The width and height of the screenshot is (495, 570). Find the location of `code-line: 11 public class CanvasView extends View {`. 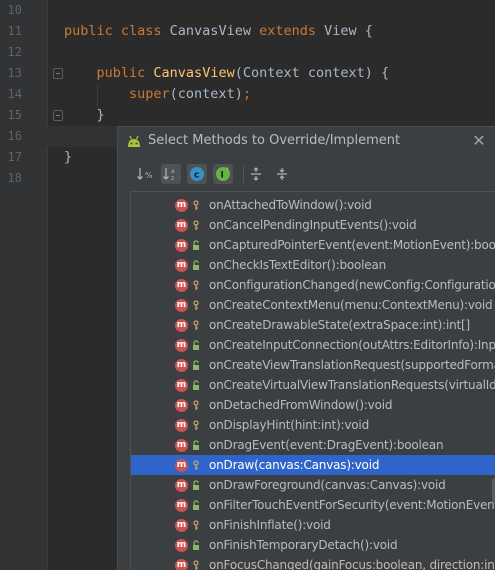

code-line: 11 public class CanvasView extends View { is located at coordinates (247, 31).